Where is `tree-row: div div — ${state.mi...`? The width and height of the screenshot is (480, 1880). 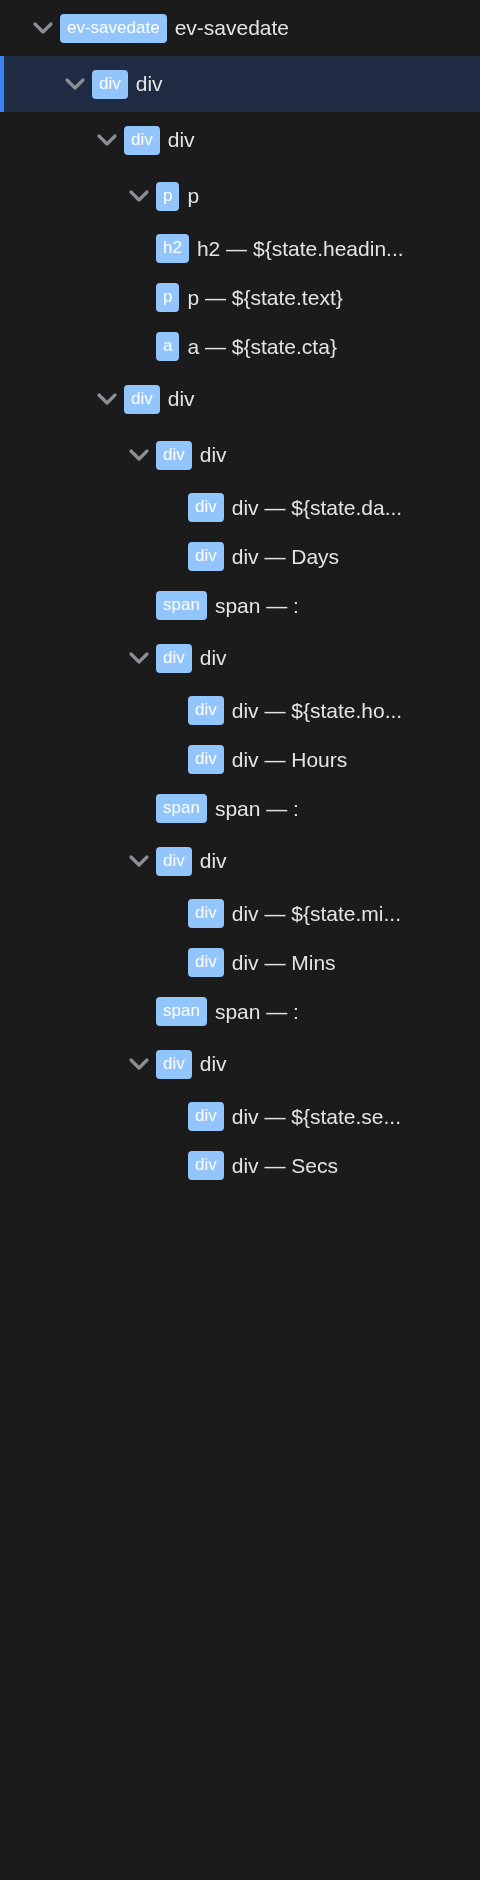 tree-row: div div — ${state.mi... is located at coordinates (240, 913).